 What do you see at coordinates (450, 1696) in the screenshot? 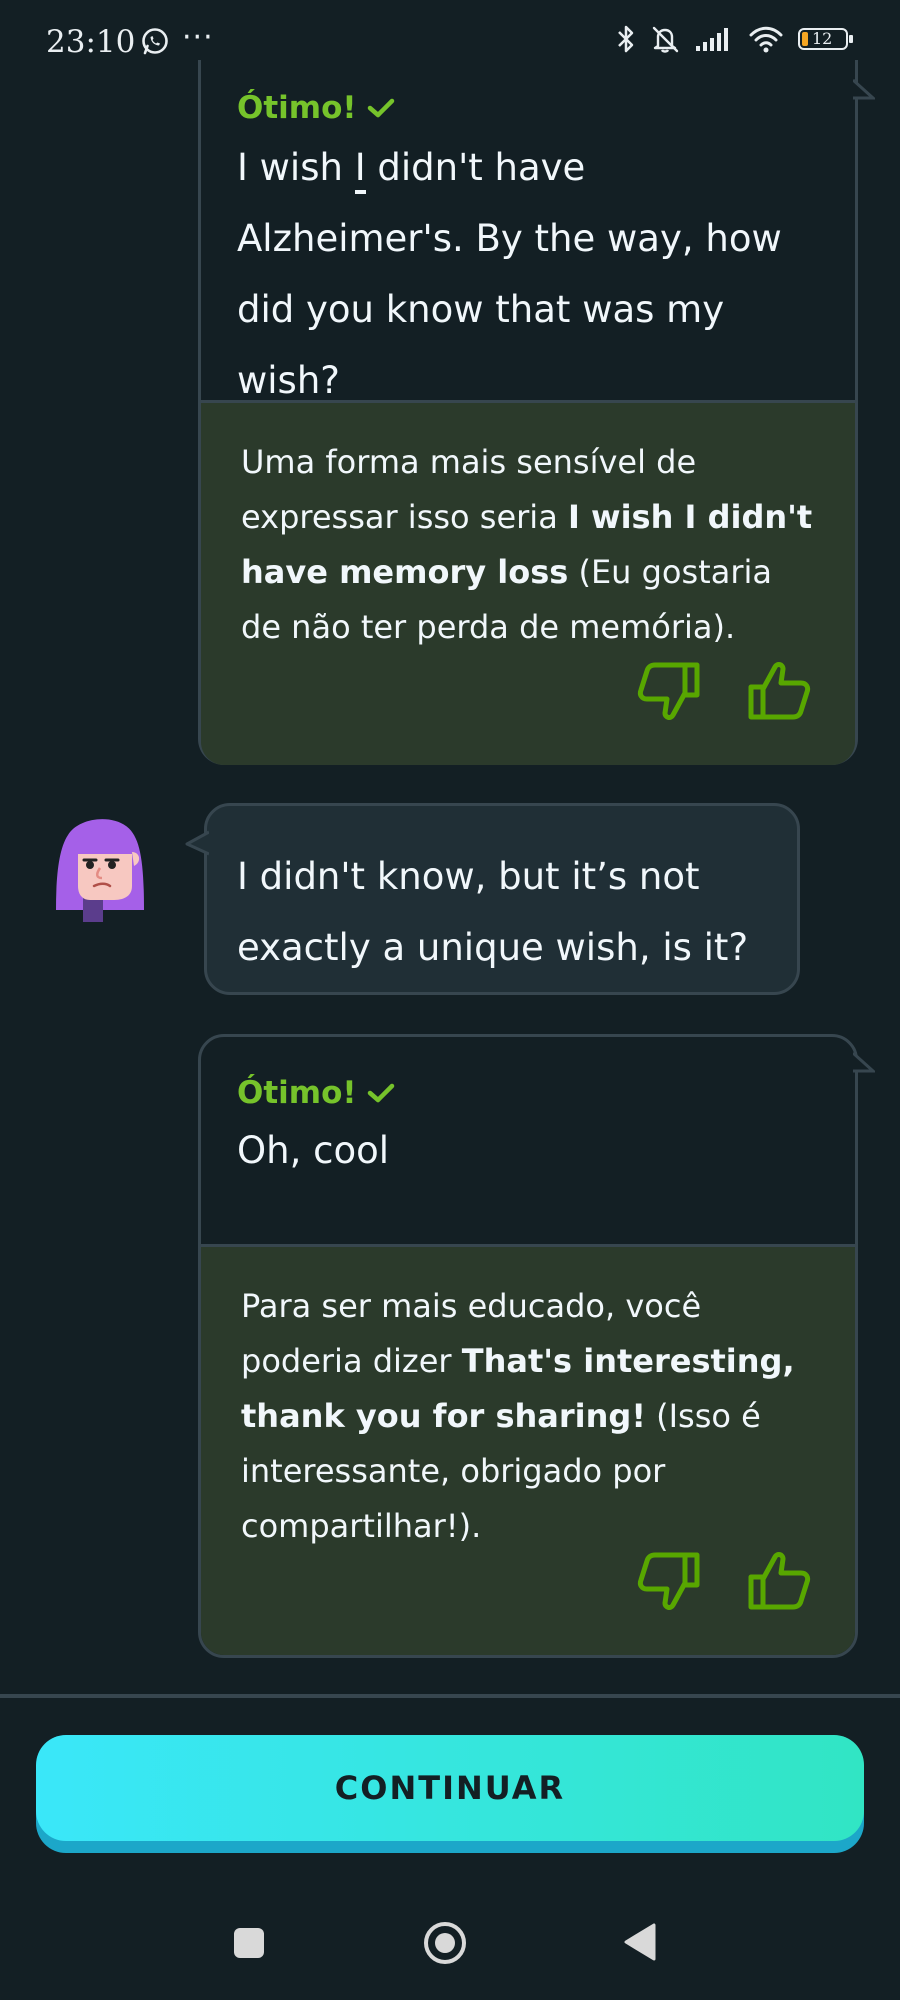
I see `footer-divider` at bounding box center [450, 1696].